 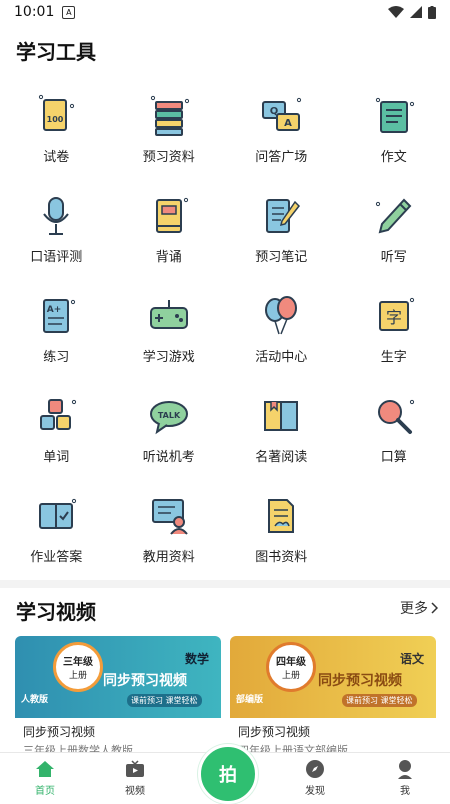 I want to click on tool-label: 学习游戏, so click(x=169, y=355).